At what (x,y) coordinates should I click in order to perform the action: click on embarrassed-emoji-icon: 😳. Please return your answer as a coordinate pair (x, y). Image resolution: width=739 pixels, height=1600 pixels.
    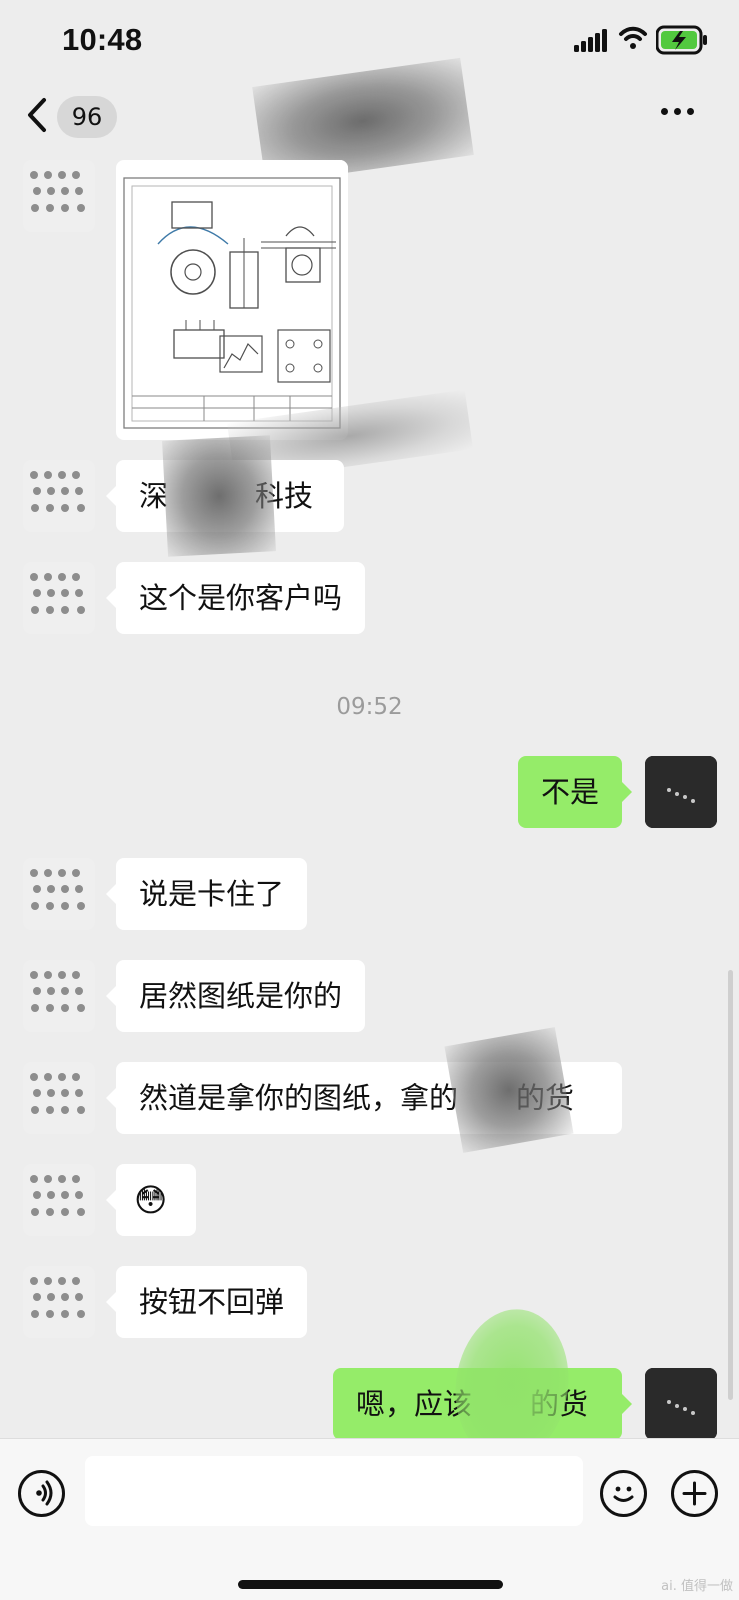
    Looking at the image, I should click on (151, 1200).